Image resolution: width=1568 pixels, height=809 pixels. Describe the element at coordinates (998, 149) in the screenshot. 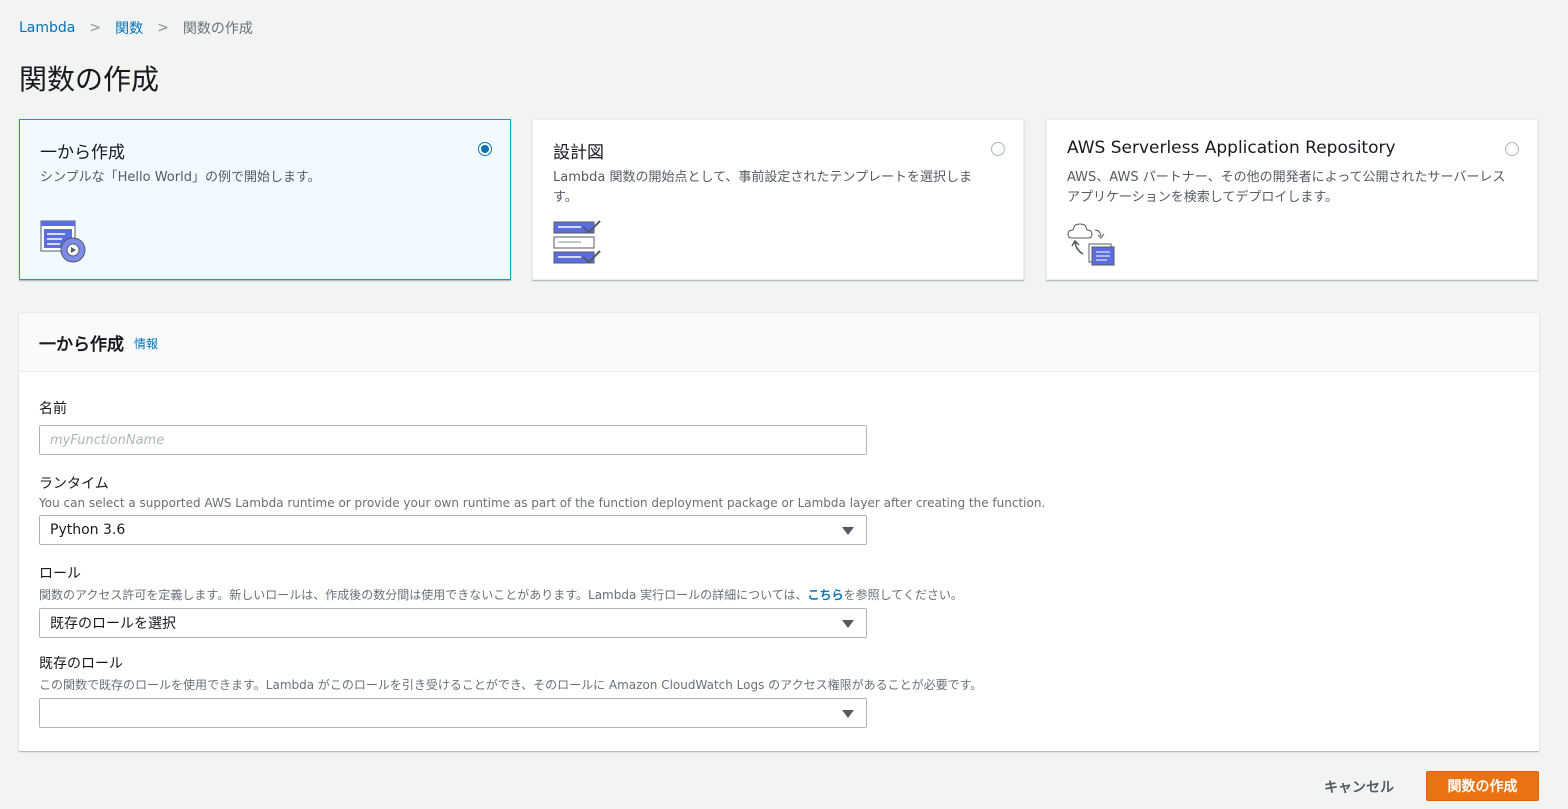

I see `radio-blueprint` at that location.